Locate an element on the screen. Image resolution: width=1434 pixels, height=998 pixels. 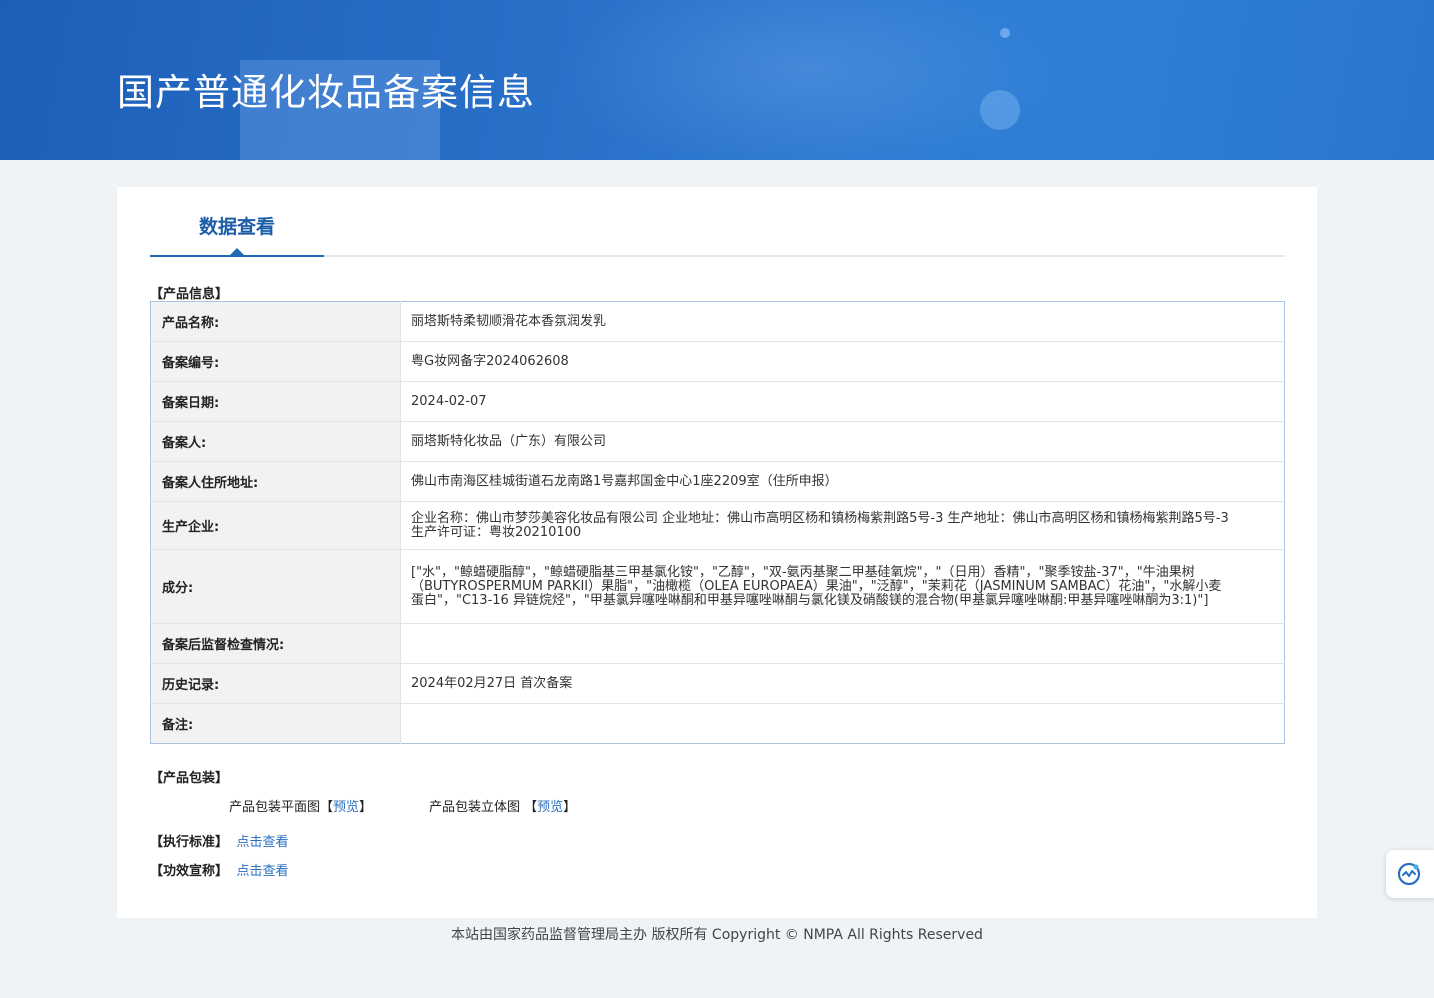
table-row: 备案人: 丽塔斯特化妆品（广东）有限公司 is located at coordinates (717, 441).